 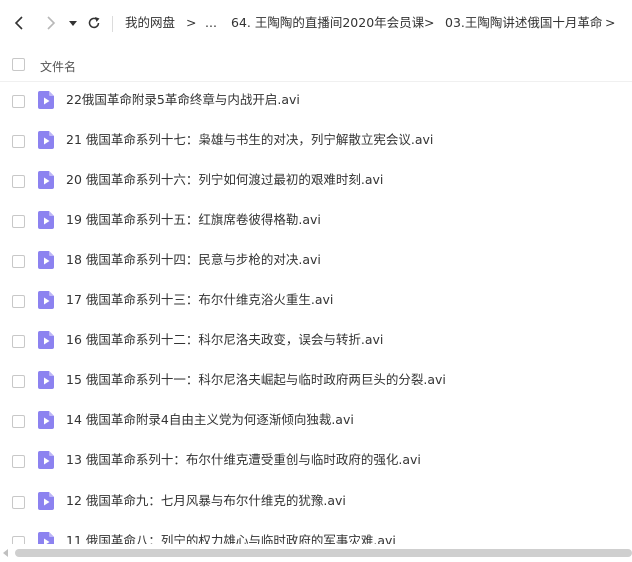 What do you see at coordinates (206, 501) in the screenshot?
I see `file-name: 12 俄国革命九：七月风暴与布尔什维克的犹豫.avi` at bounding box center [206, 501].